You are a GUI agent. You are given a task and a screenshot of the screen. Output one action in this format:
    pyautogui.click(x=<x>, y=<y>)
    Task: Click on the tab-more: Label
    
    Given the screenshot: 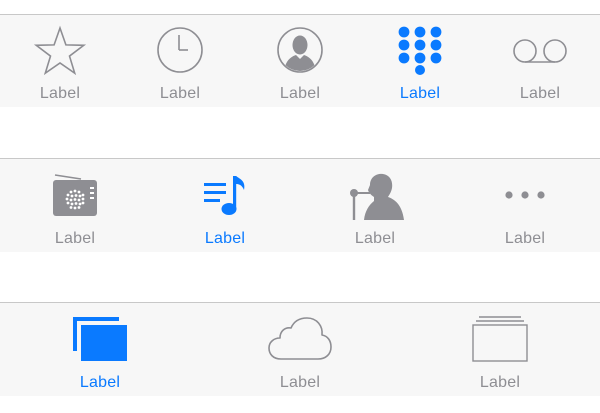 What is the action you would take?
    pyautogui.click(x=525, y=205)
    